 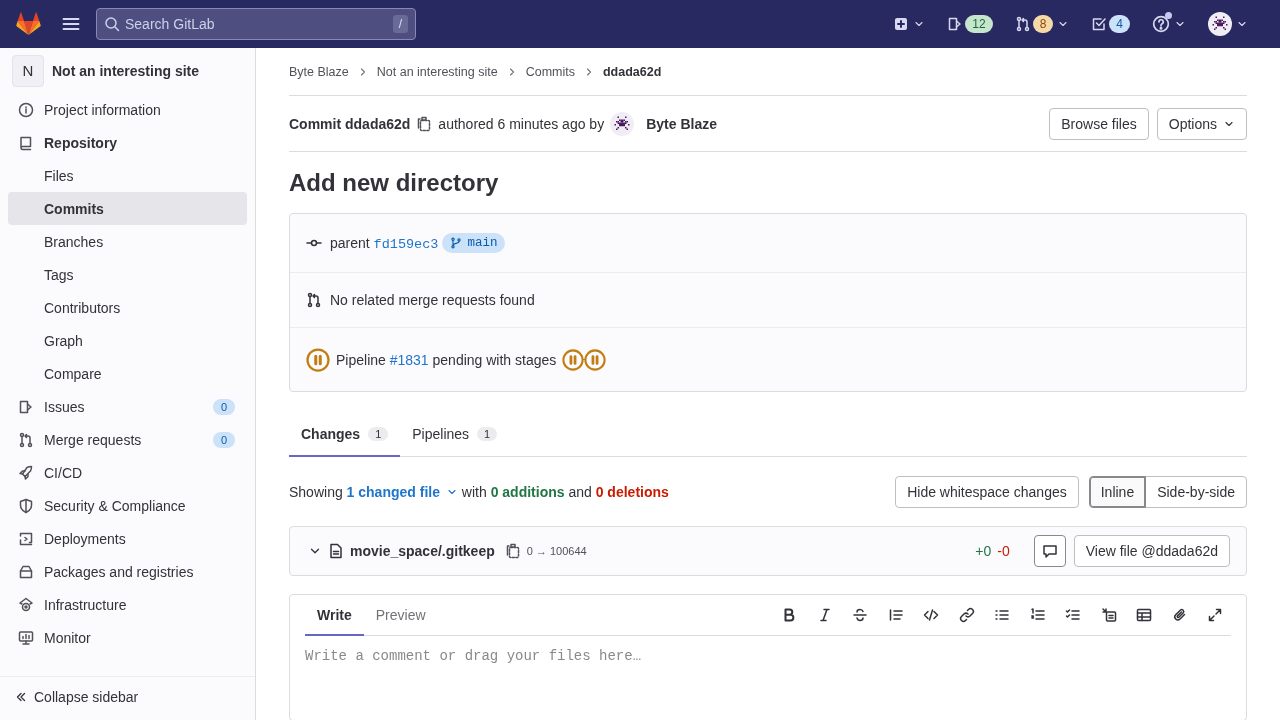 What do you see at coordinates (402, 491) in the screenshot?
I see `changed-files-link: 1 changed file` at bounding box center [402, 491].